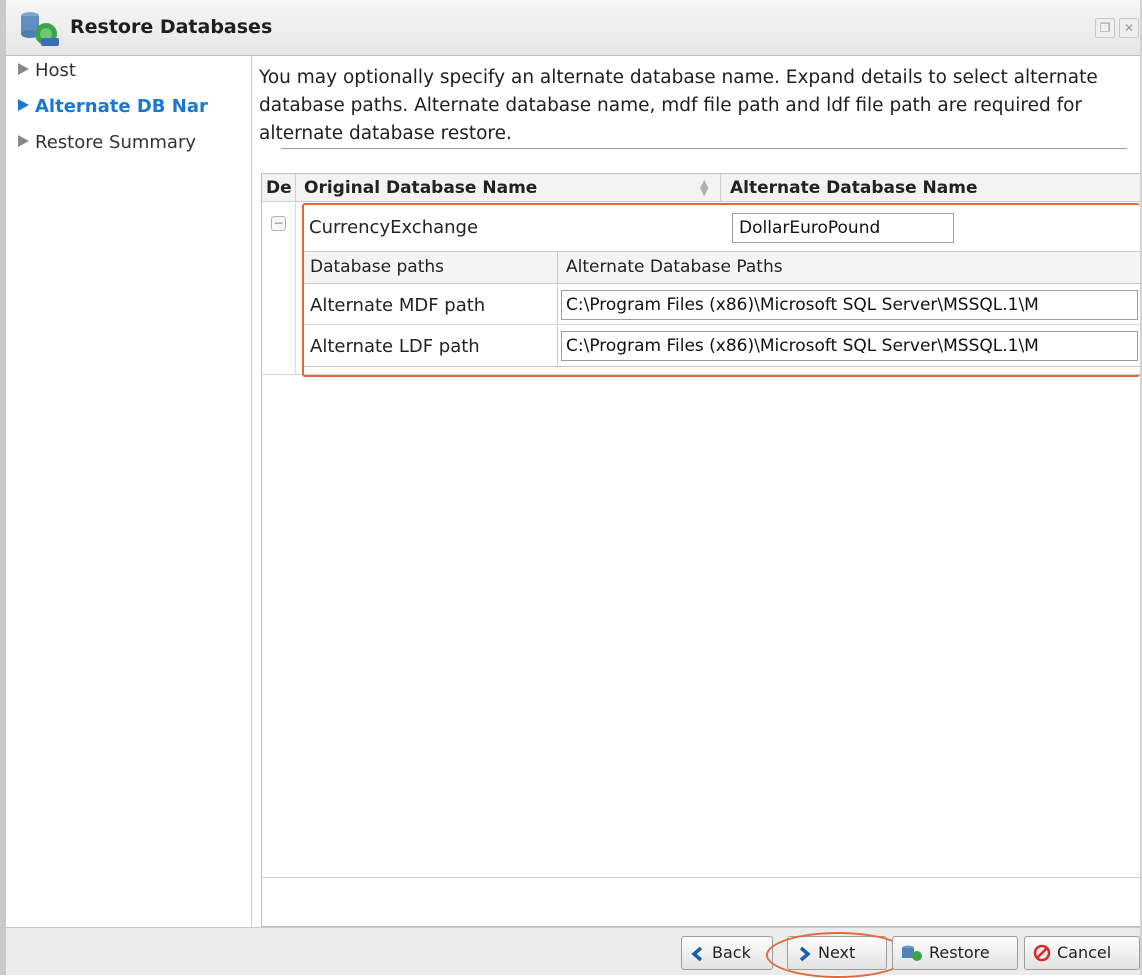 The image size is (1142, 978). I want to click on column-header-original-name: Original Database Name, so click(508, 188).